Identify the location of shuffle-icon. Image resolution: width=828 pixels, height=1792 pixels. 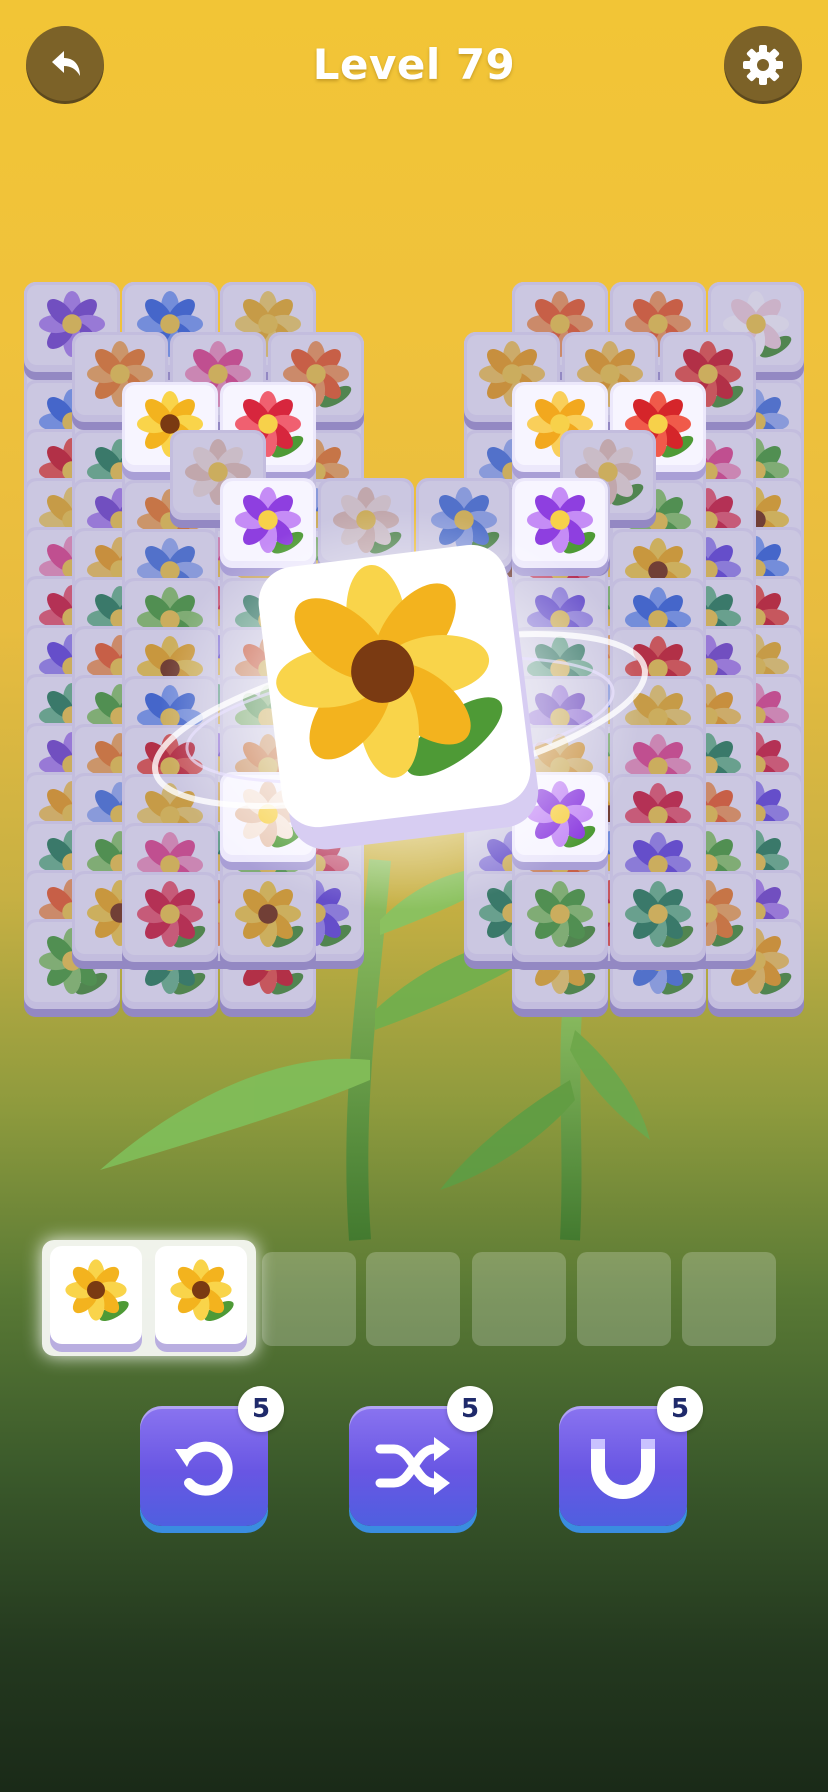
(412, 1466).